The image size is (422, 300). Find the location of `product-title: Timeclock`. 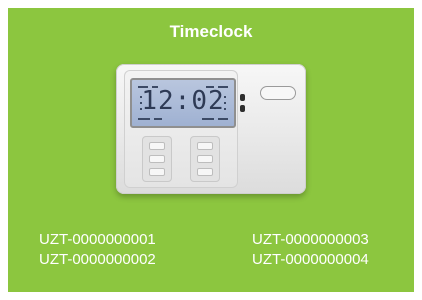

product-title: Timeclock is located at coordinates (211, 31).